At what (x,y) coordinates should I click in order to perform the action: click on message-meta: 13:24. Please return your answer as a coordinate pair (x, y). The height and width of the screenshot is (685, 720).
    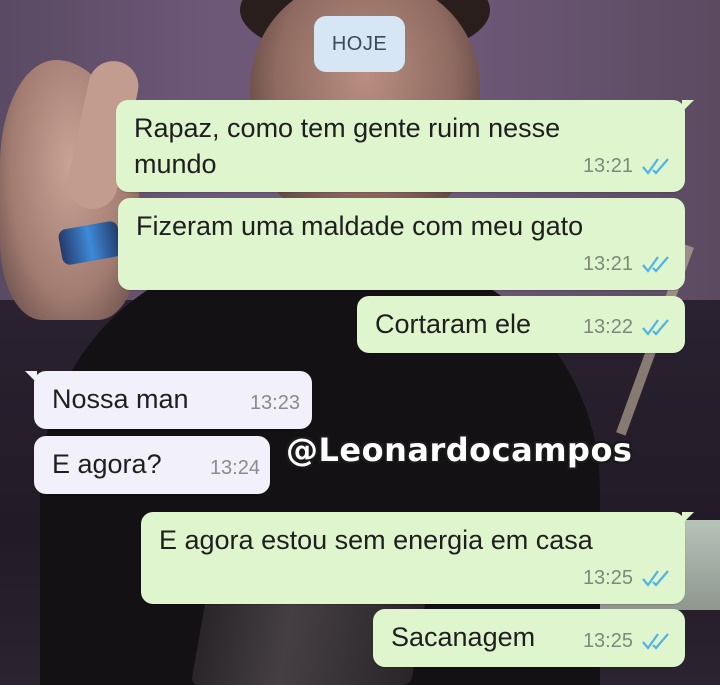
    Looking at the image, I should click on (235, 468).